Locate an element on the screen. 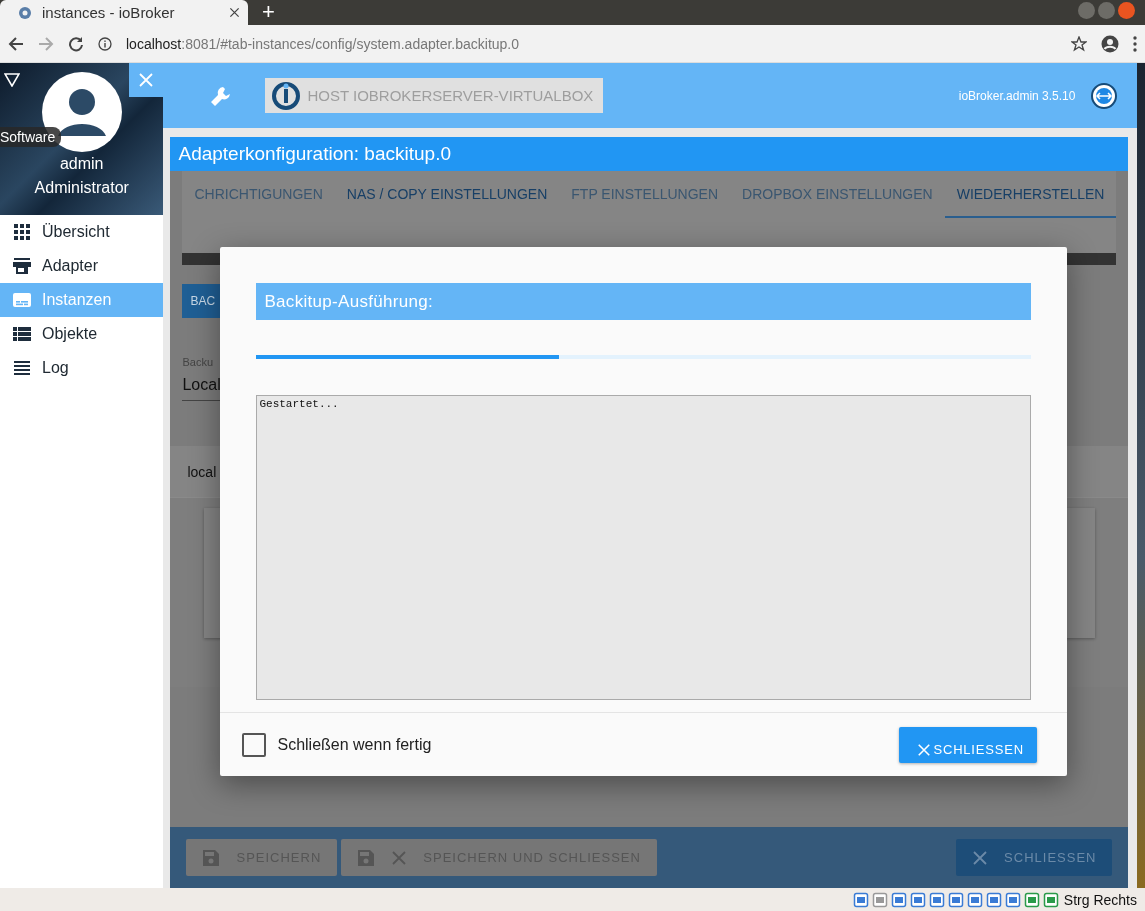 This screenshot has height=911, width=1145. browser-tab: instances - ioBroker is located at coordinates (124, 12).